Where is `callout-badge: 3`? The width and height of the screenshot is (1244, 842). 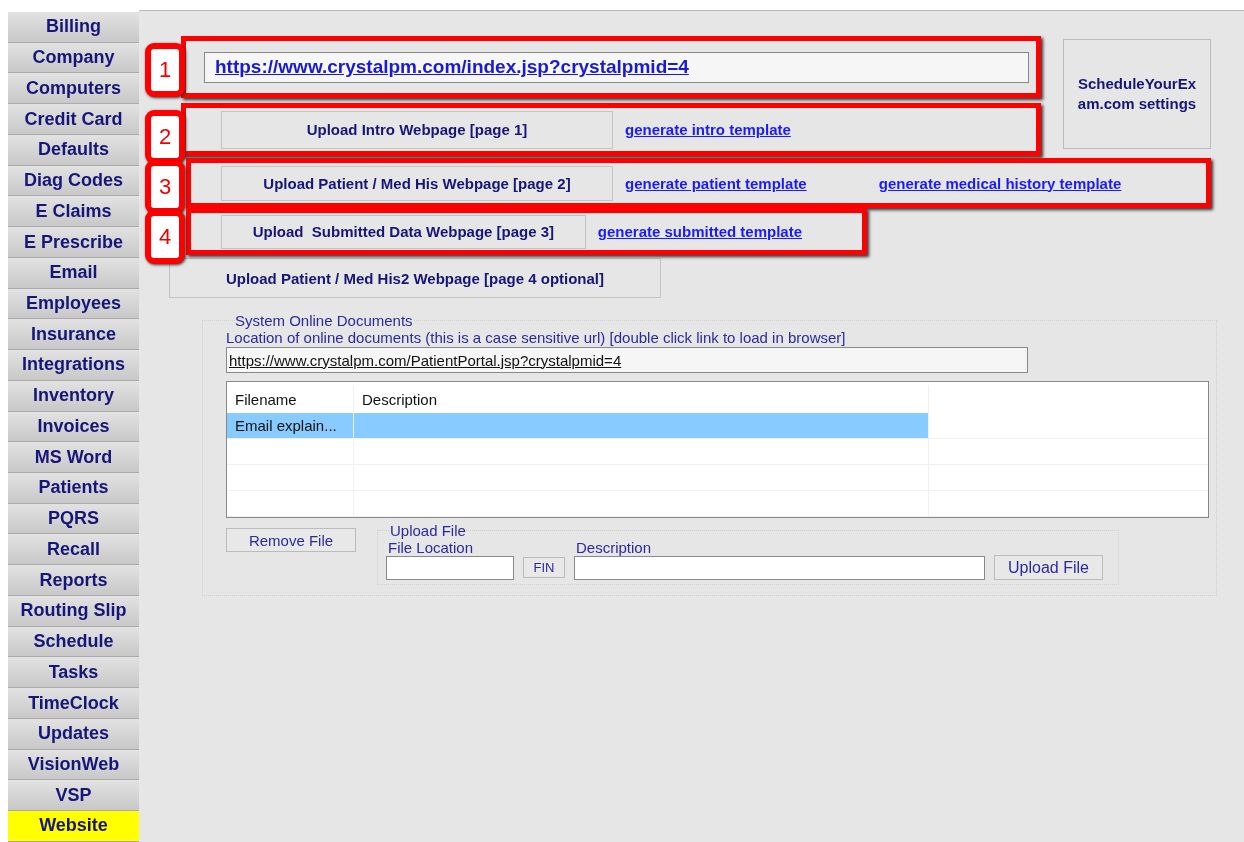
callout-badge: 3 is located at coordinates (165, 187).